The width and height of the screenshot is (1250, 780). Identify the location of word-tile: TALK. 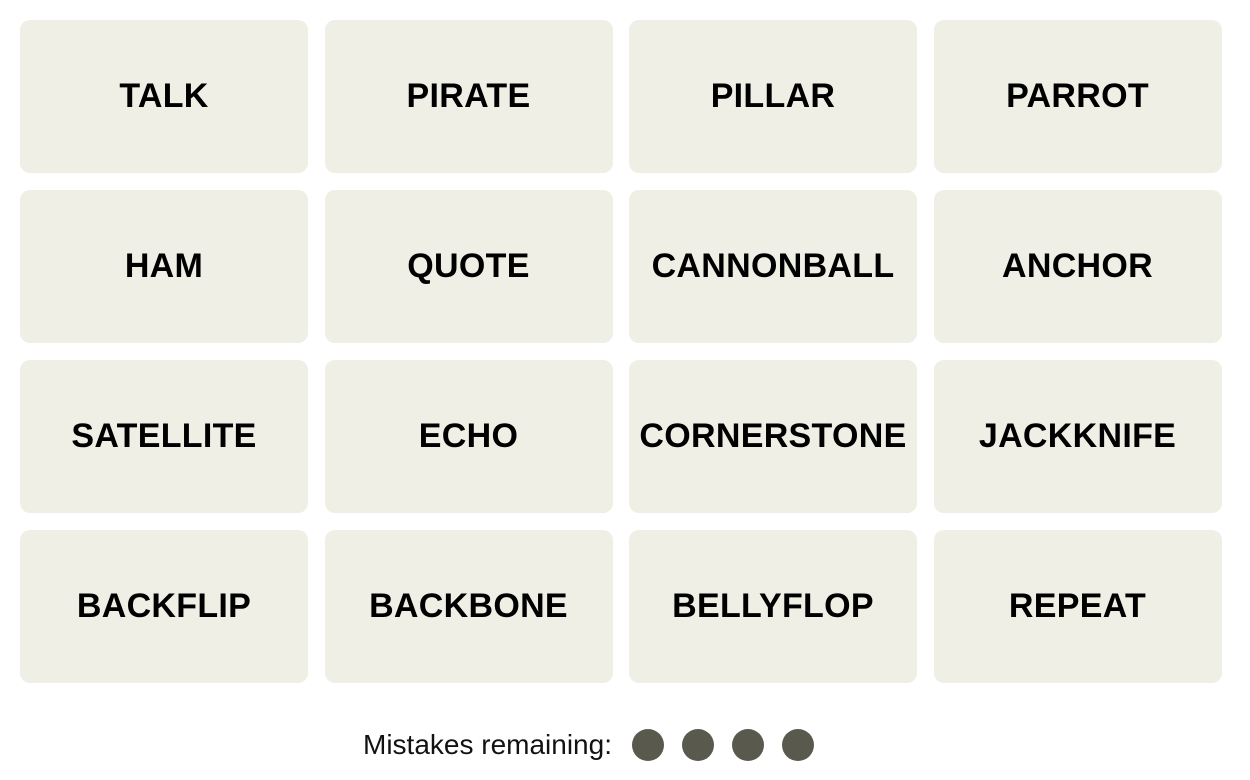
(164, 96).